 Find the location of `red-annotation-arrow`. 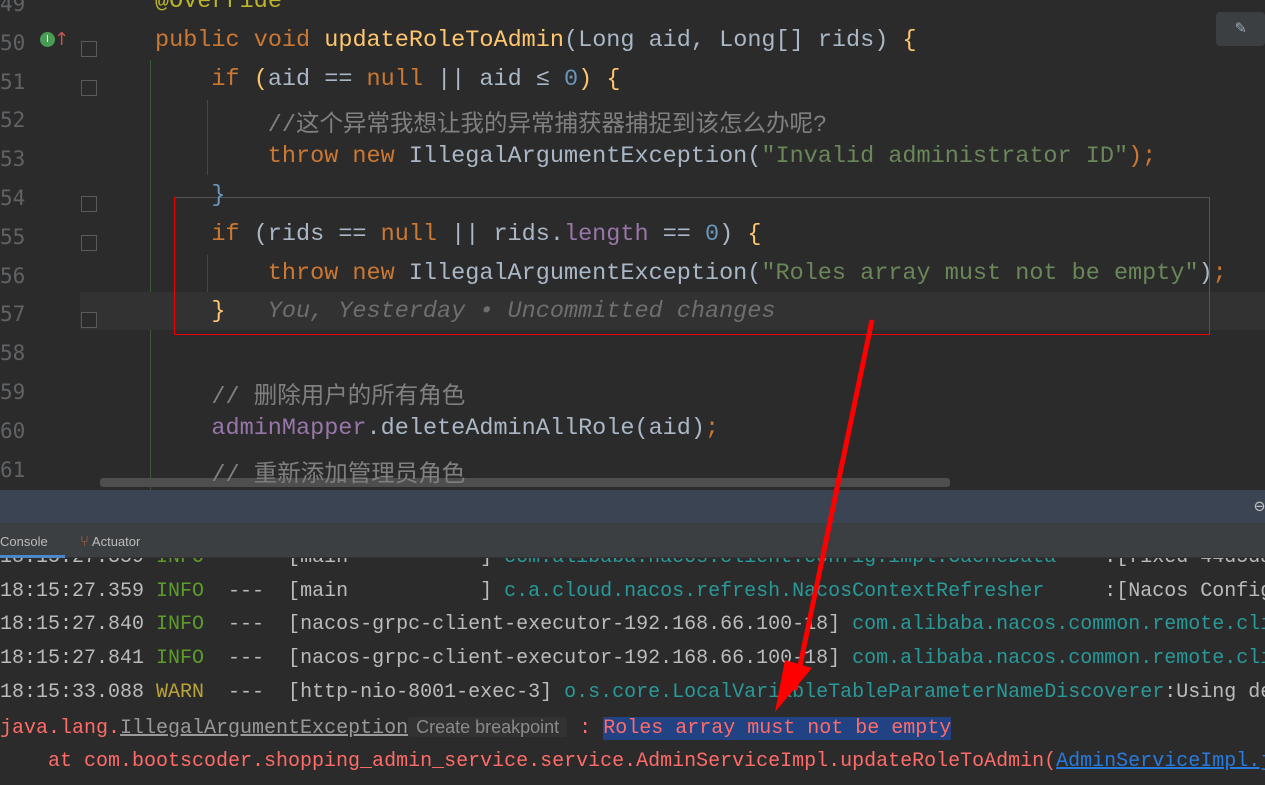

red-annotation-arrow is located at coordinates (825, 515).